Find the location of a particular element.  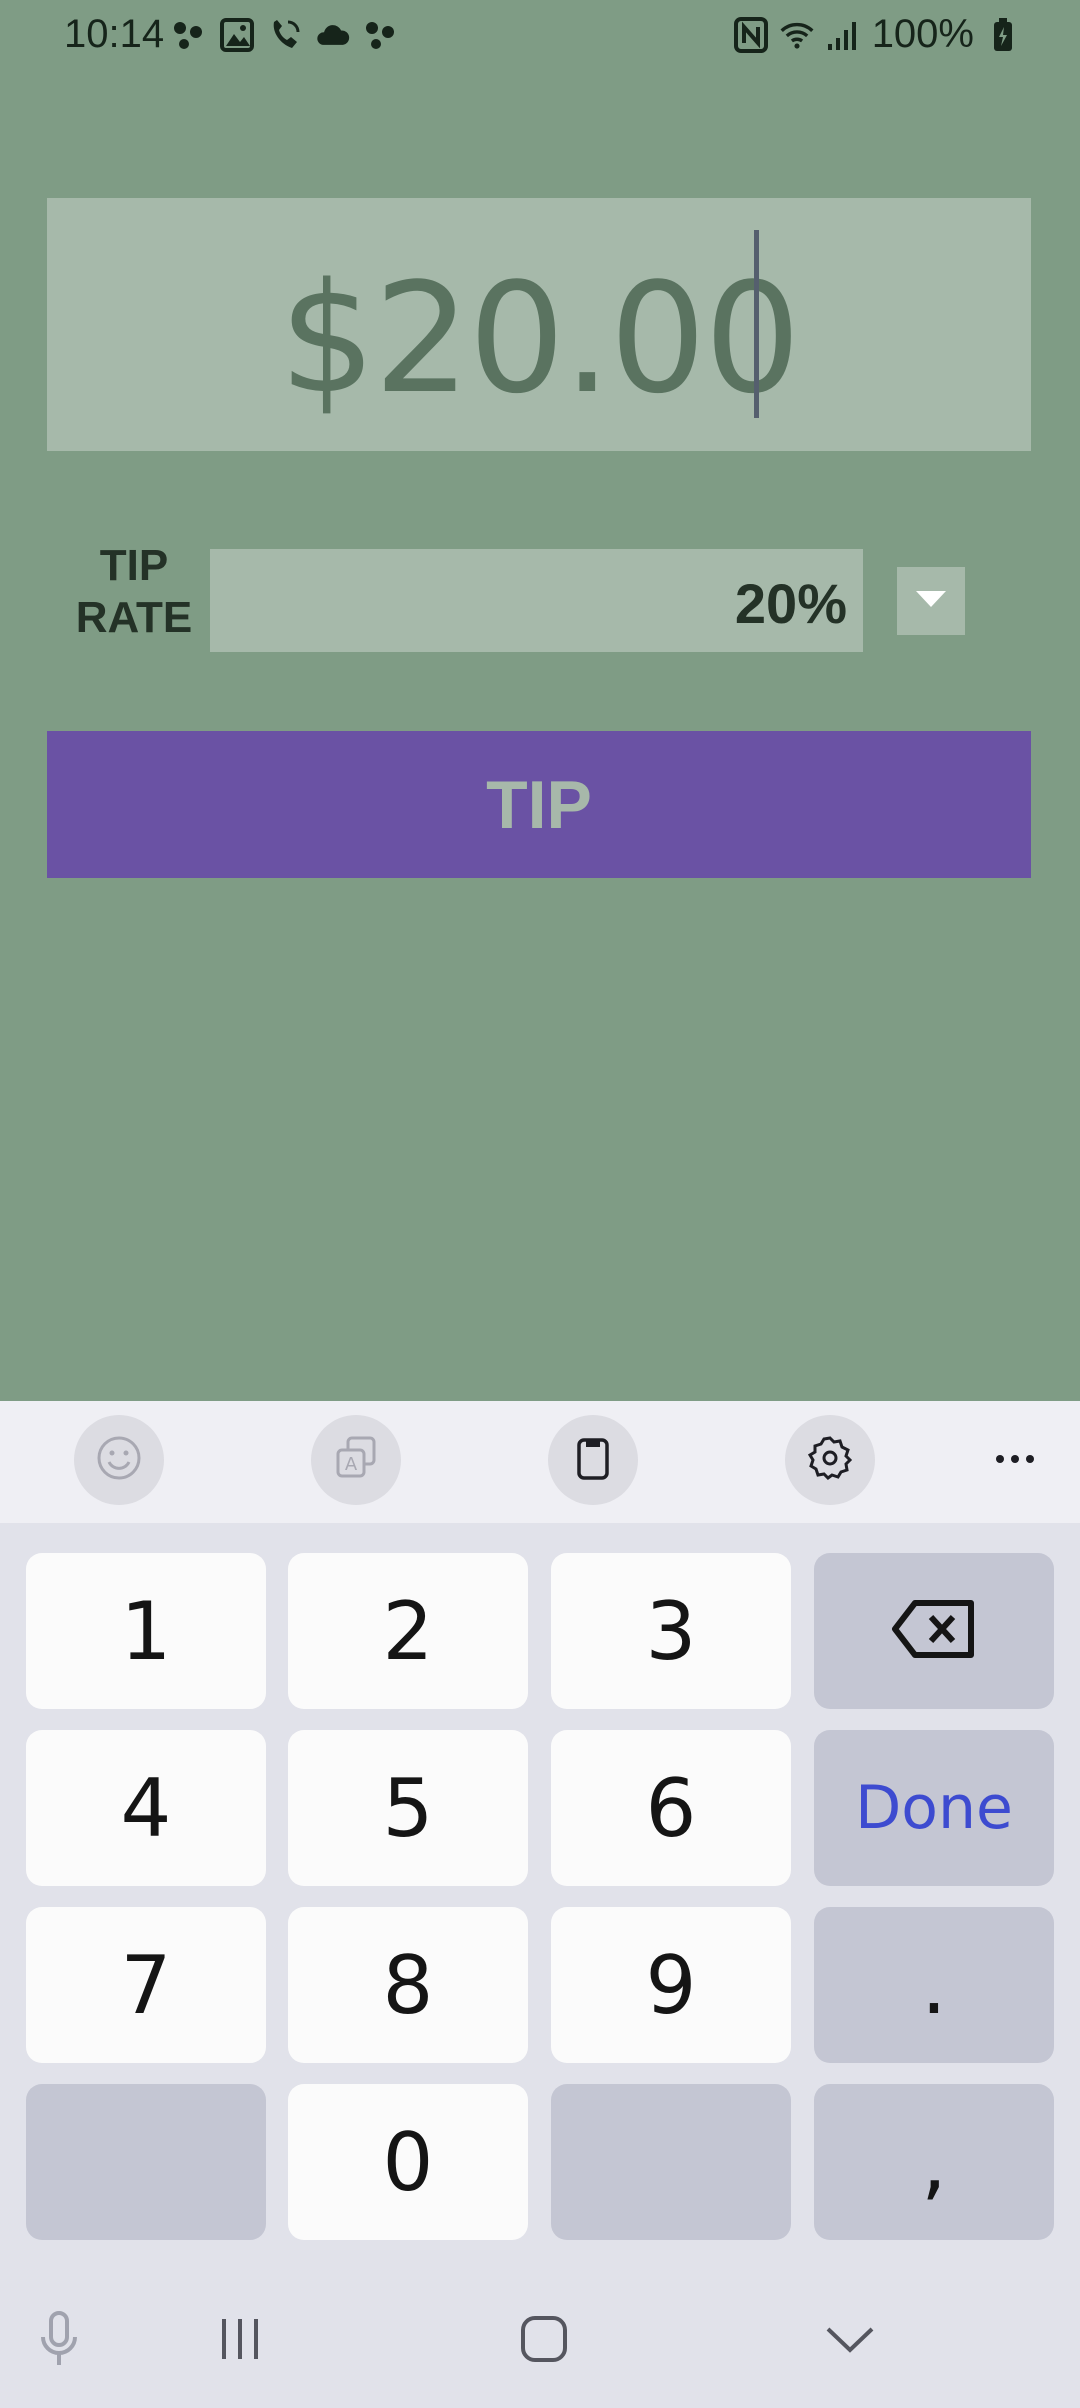

translate-button: A is located at coordinates (356, 1460).